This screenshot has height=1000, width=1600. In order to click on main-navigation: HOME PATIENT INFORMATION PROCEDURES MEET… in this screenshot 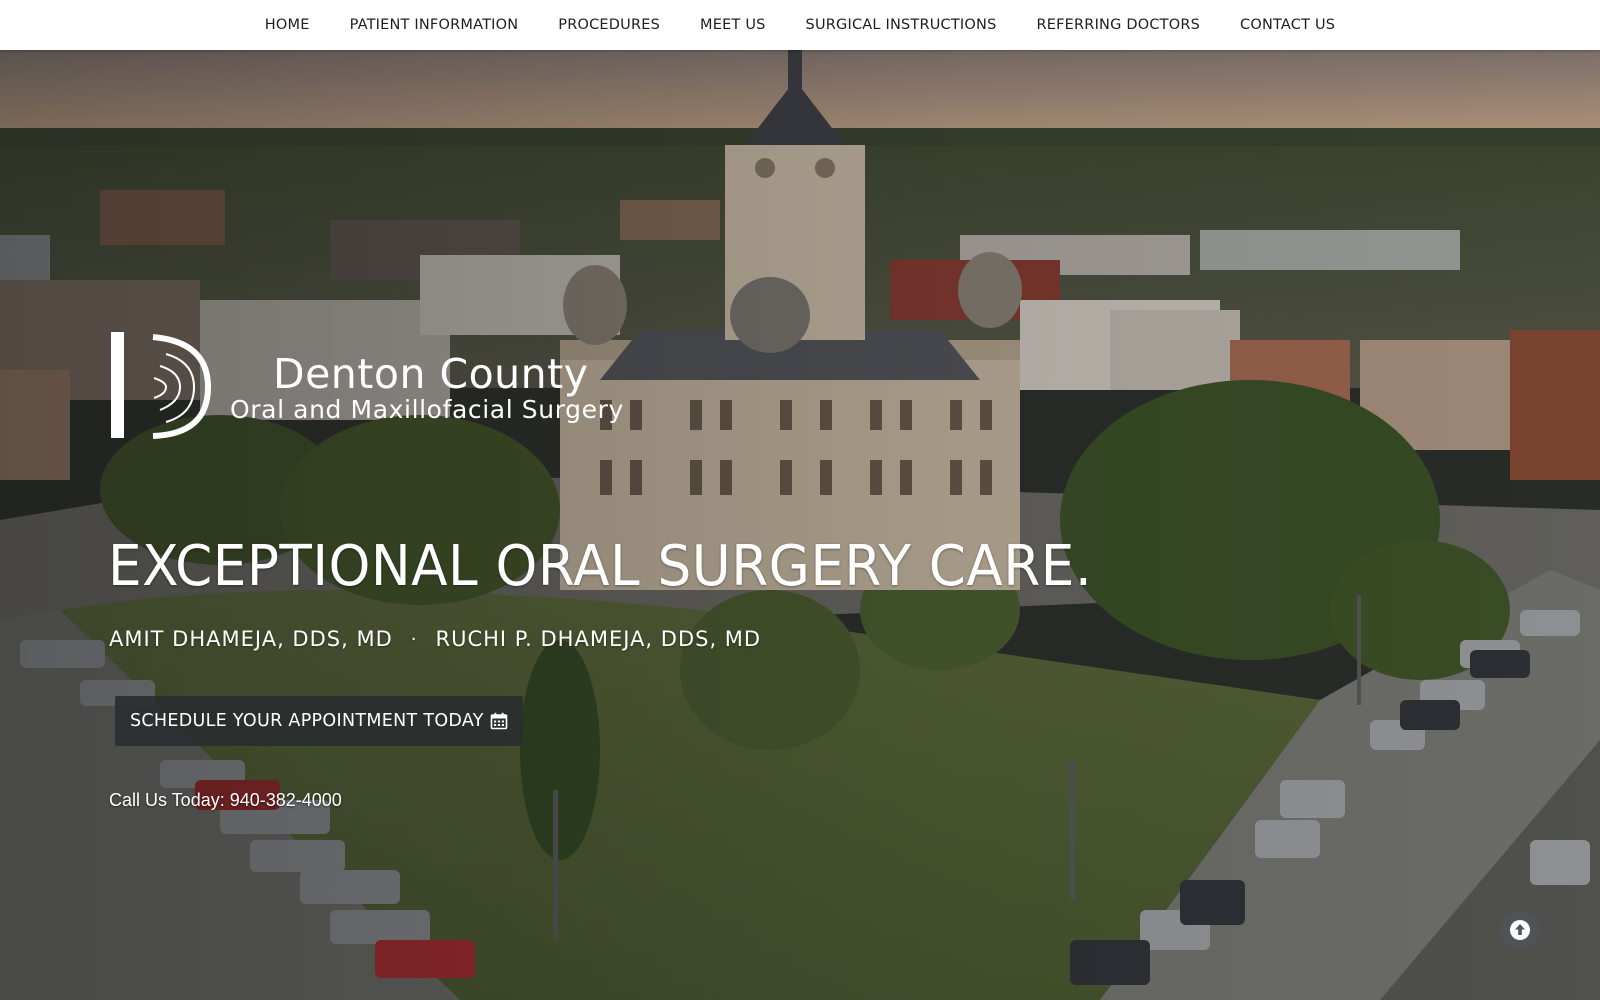, I will do `click(800, 25)`.